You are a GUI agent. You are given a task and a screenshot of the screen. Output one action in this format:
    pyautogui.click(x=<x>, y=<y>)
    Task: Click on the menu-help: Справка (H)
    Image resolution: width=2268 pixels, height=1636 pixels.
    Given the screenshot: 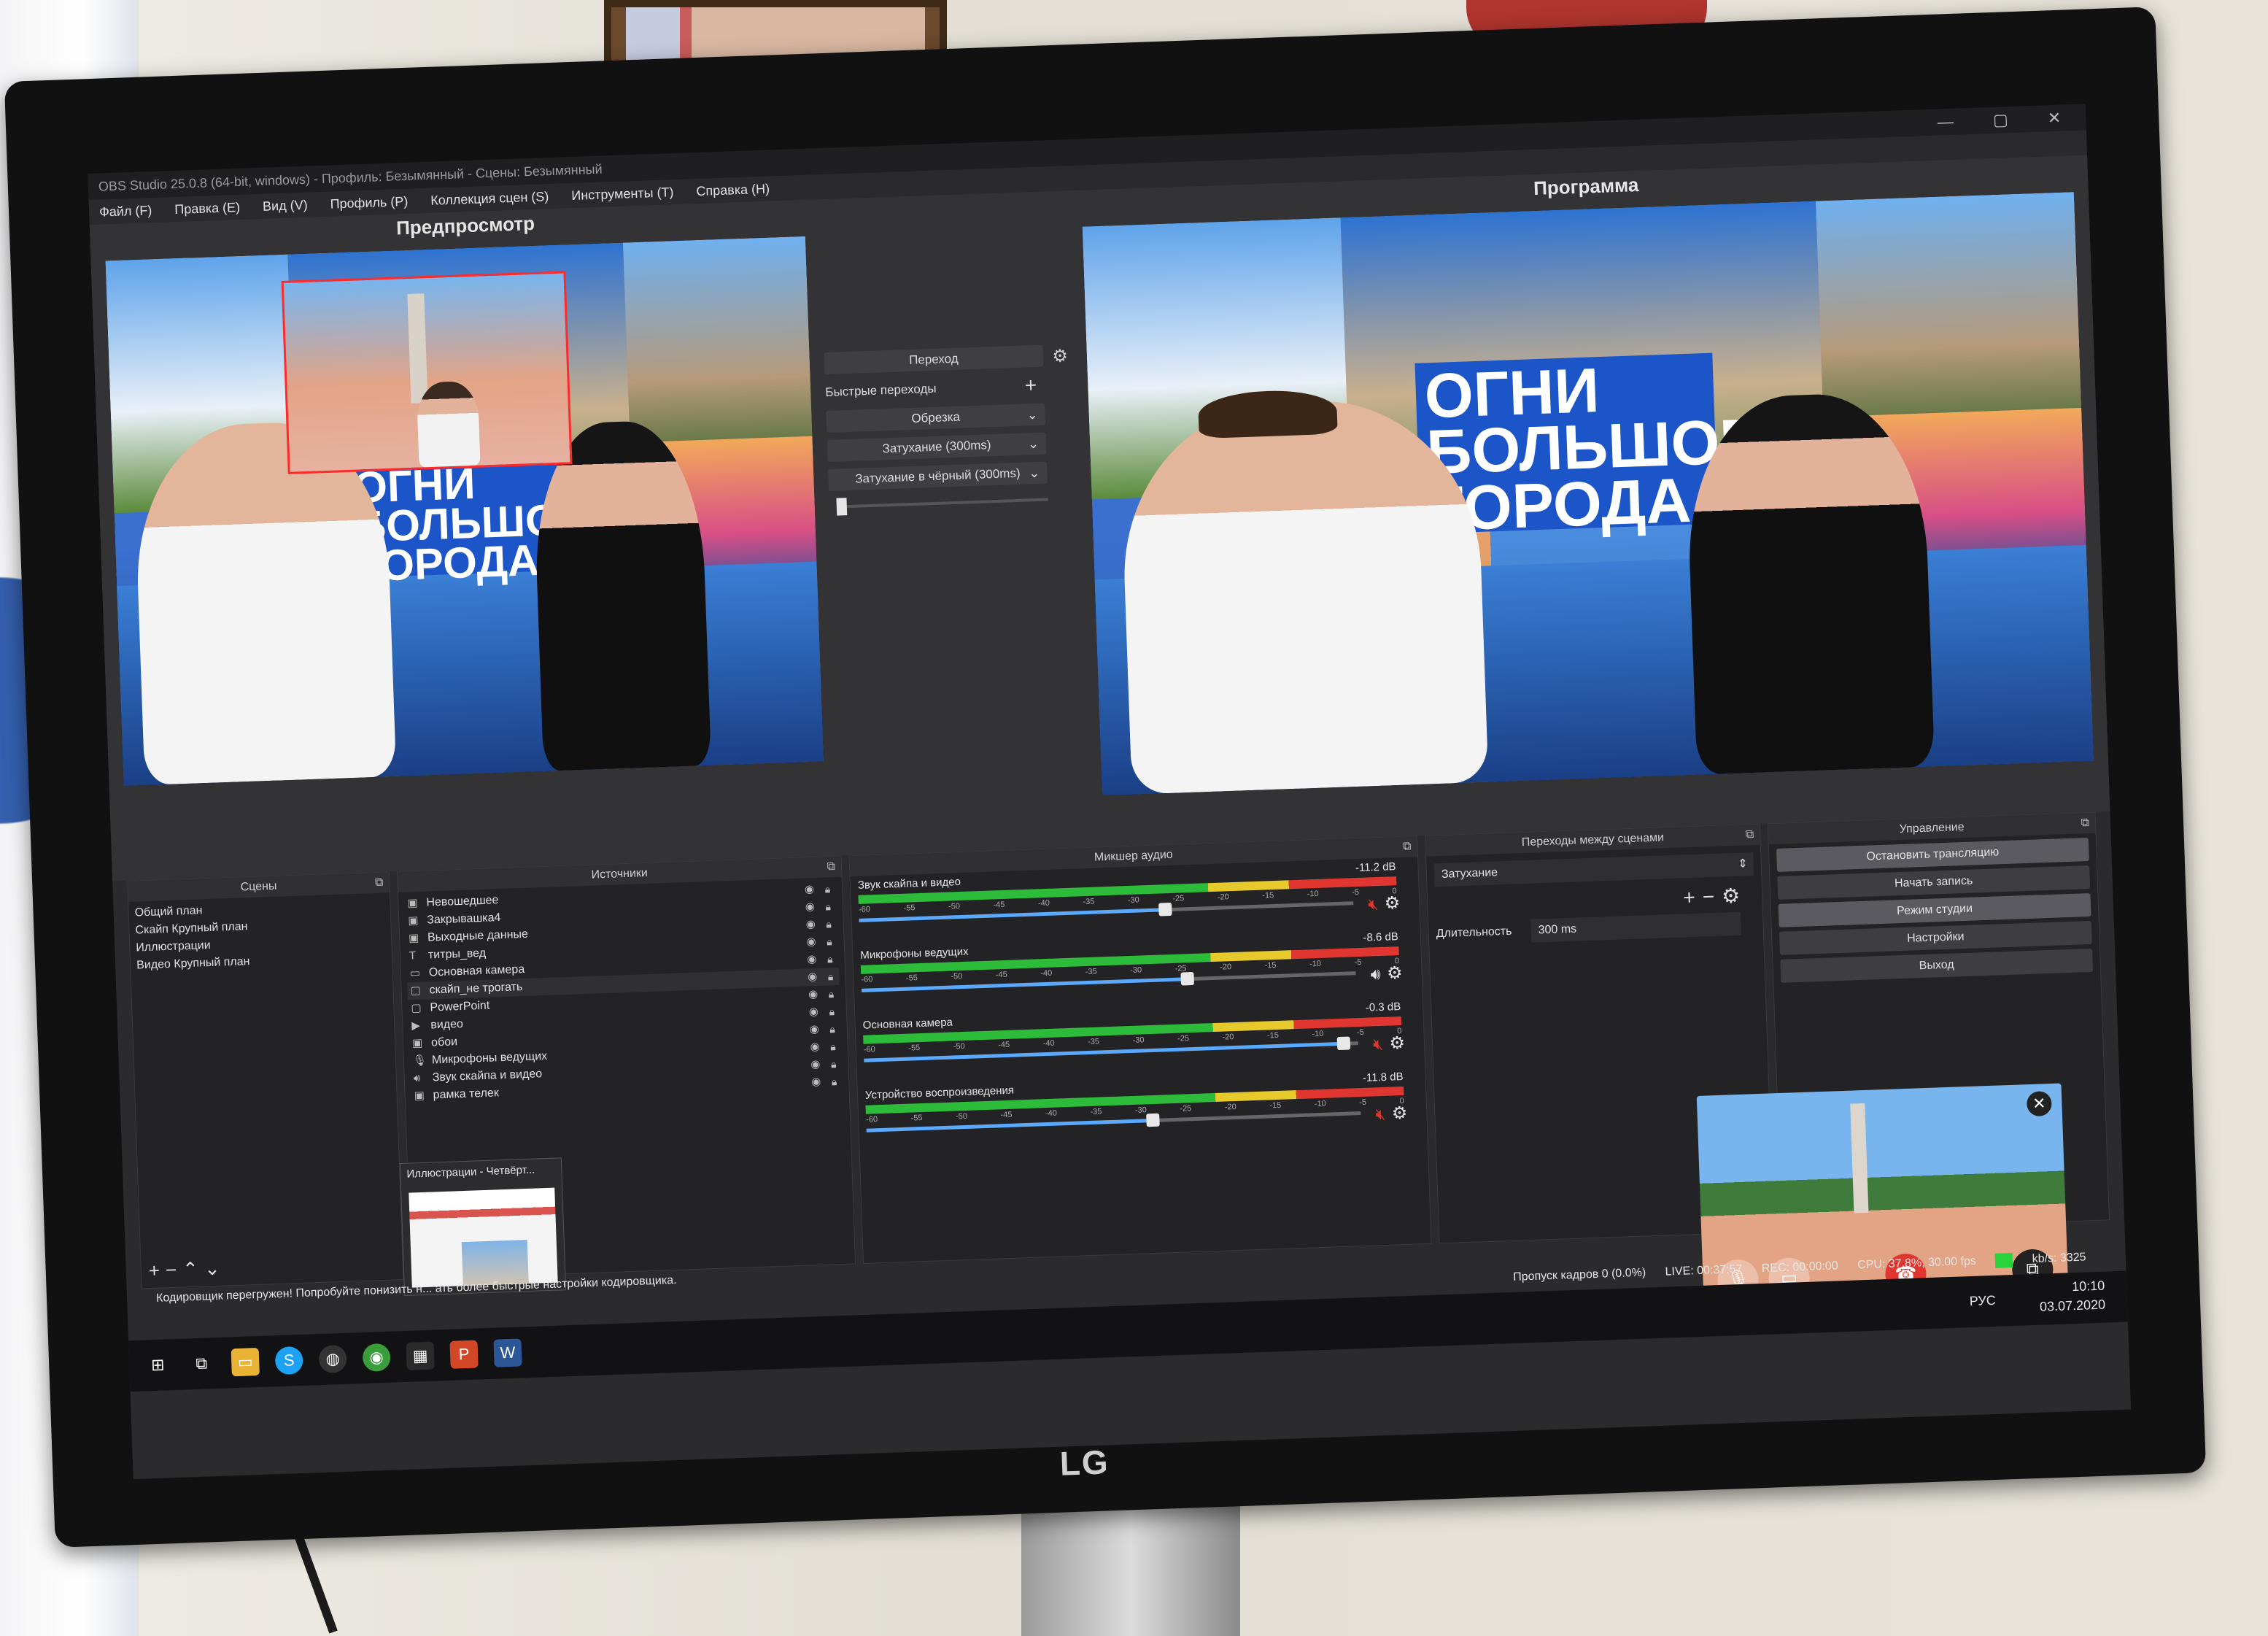 What is the action you would take?
    pyautogui.click(x=733, y=190)
    